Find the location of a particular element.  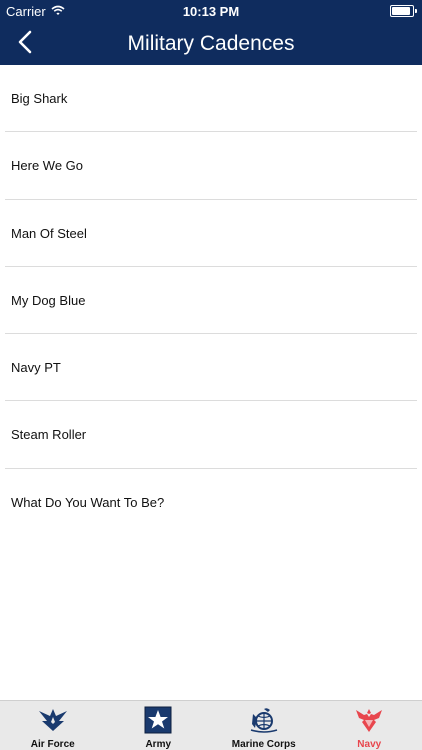

list-item: What Do You Want To Be? is located at coordinates (211, 502).